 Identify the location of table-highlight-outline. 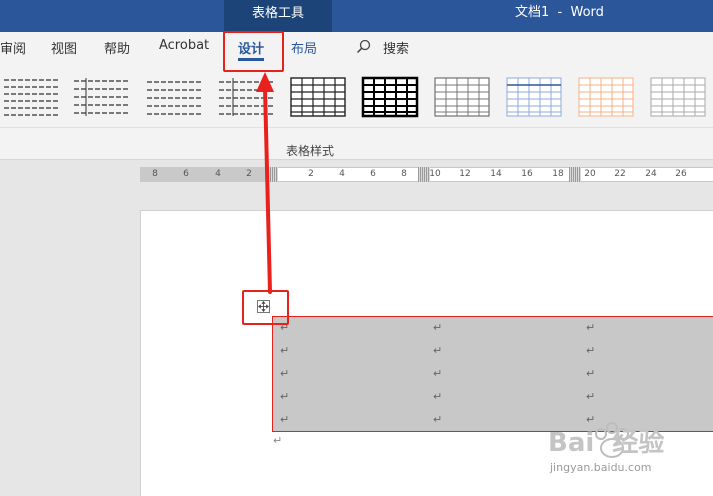
(492, 374).